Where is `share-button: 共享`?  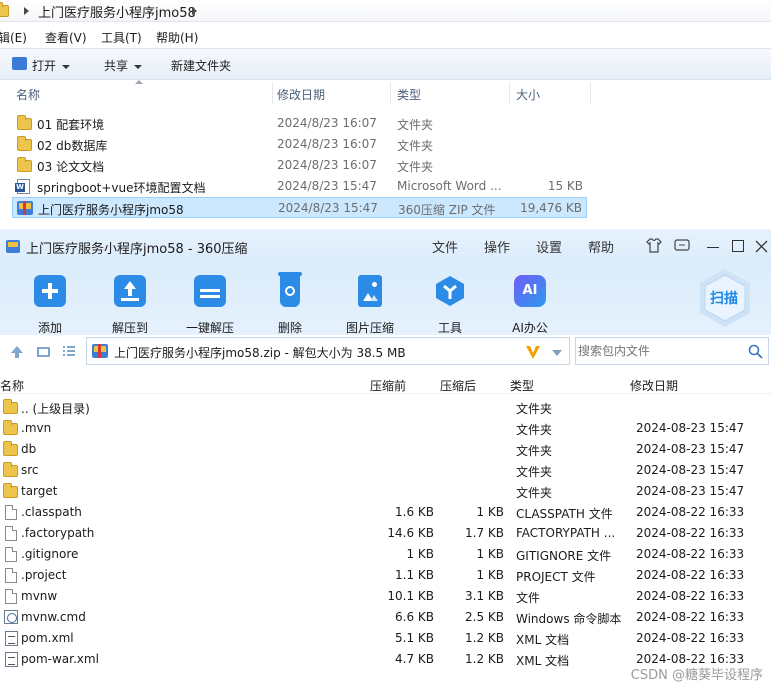 share-button: 共享 is located at coordinates (123, 65).